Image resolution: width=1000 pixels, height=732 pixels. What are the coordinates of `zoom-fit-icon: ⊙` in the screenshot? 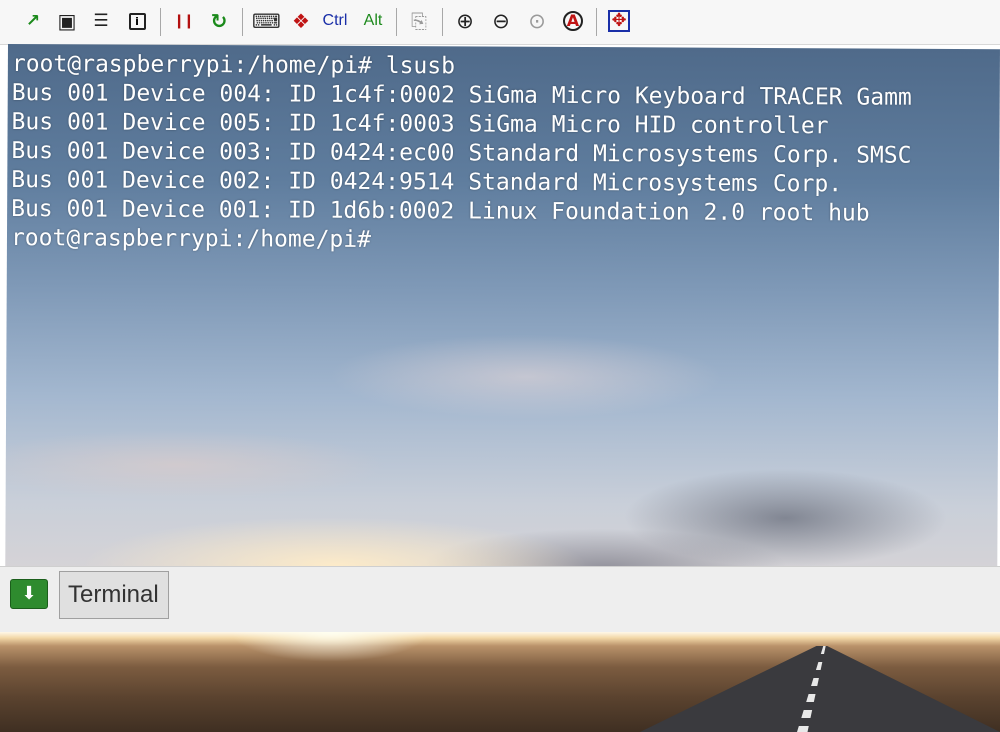 It's located at (537, 21).